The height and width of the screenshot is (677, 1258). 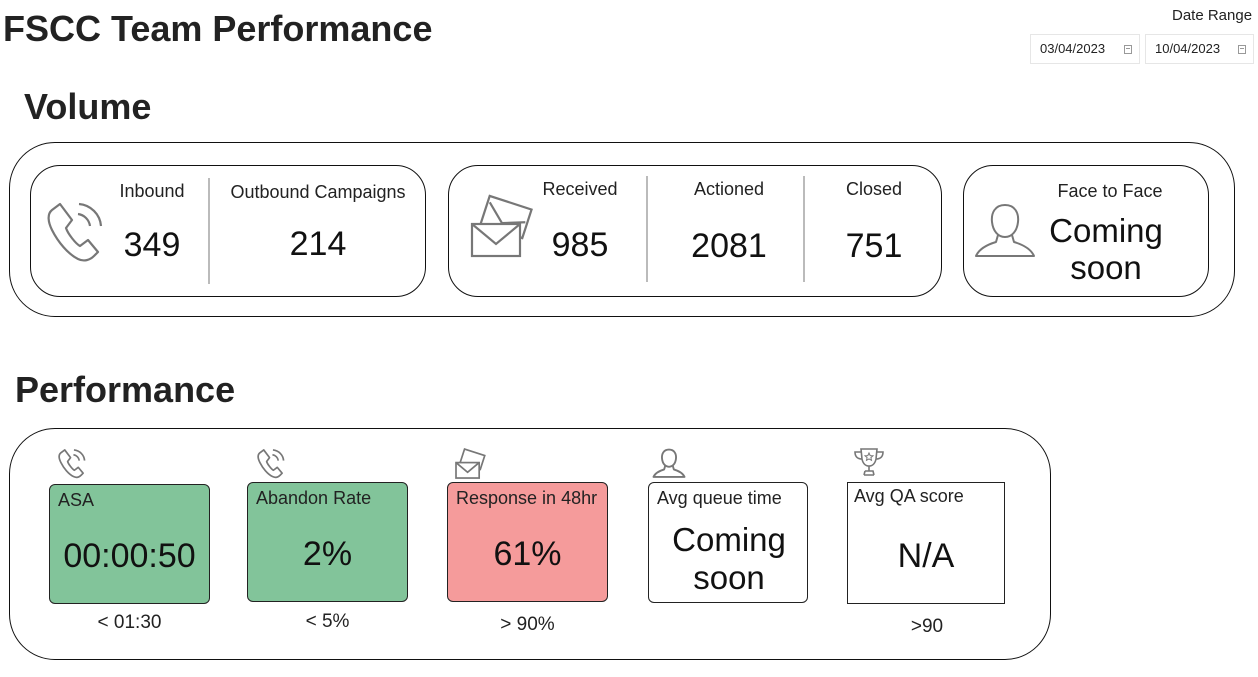 I want to click on face-to-face-status: Coming soon, so click(x=1106, y=249).